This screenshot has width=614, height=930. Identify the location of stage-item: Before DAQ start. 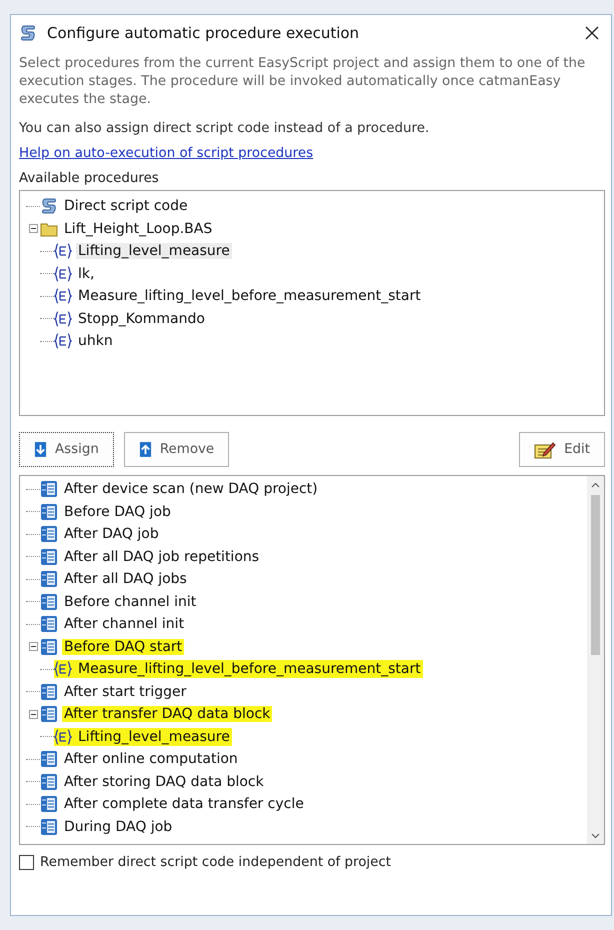
(123, 646).